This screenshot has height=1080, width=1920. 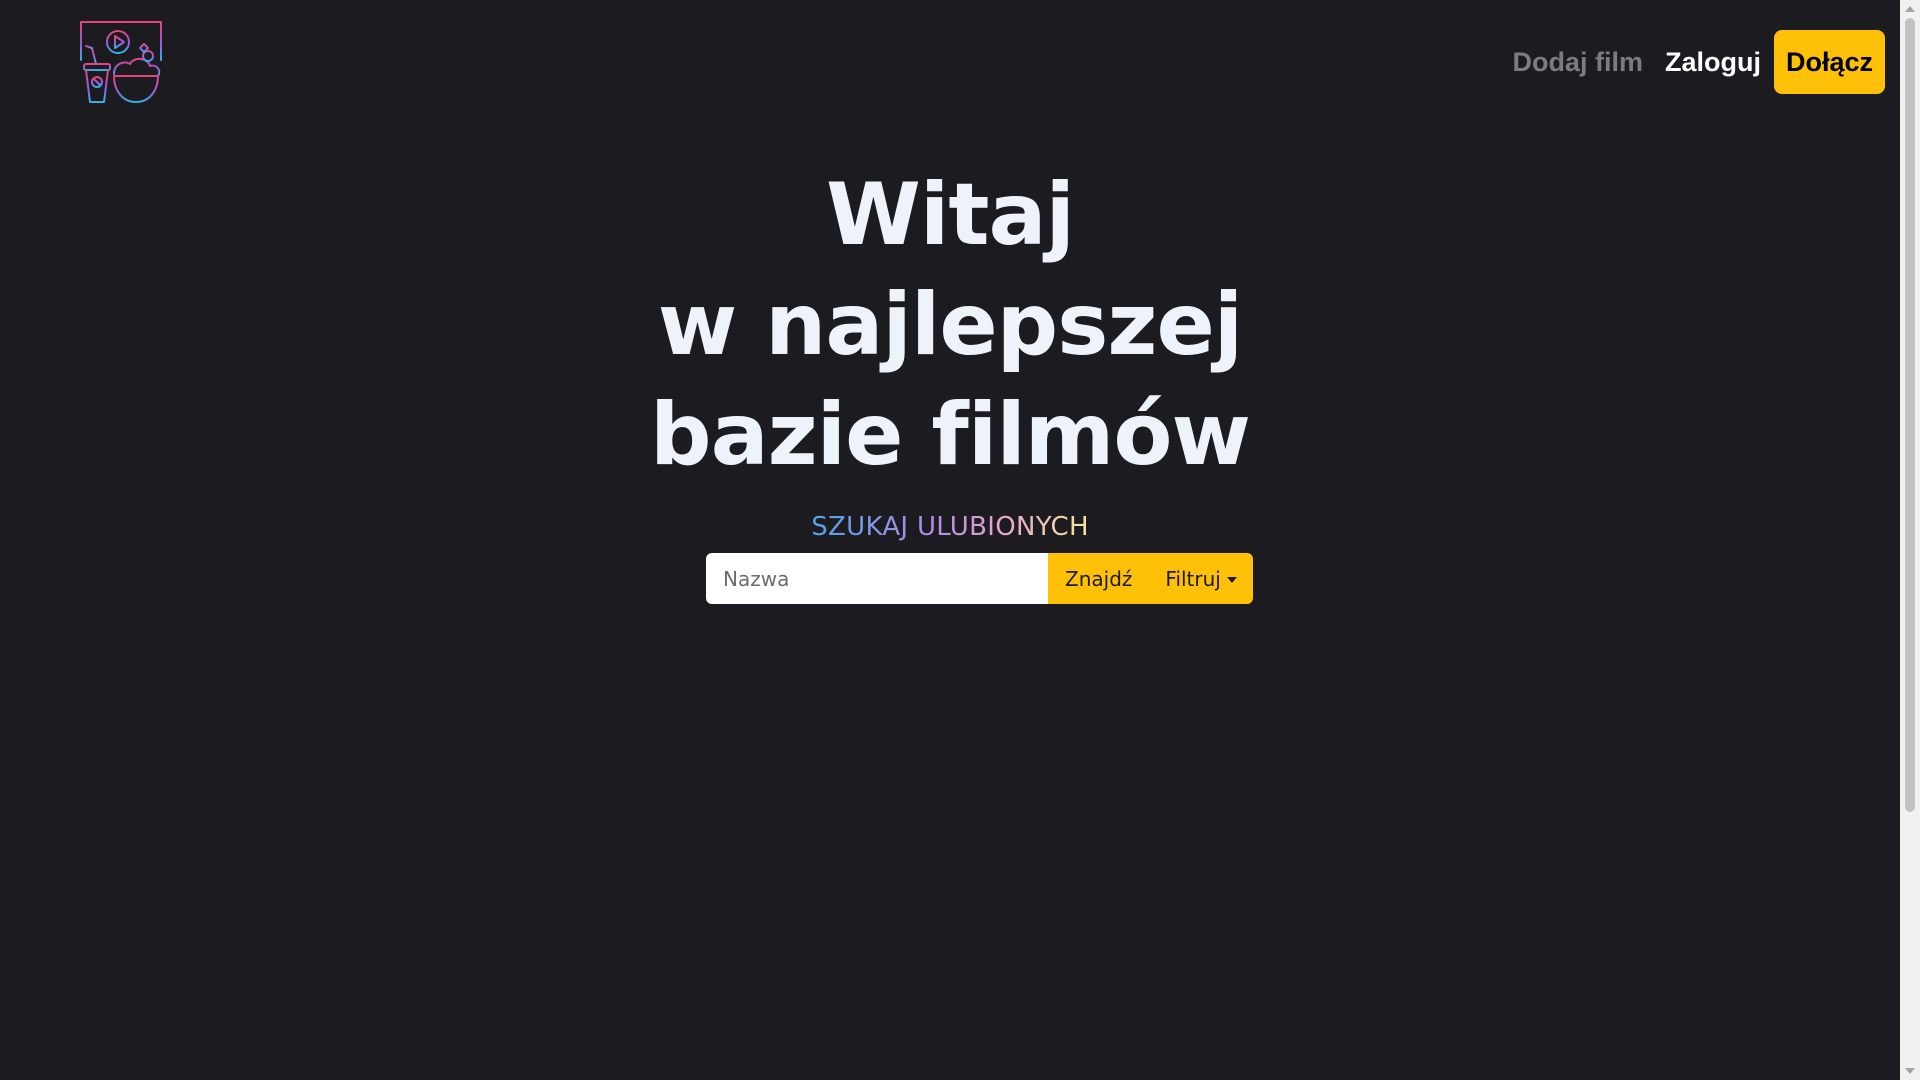 I want to click on site-logo, so click(x=121, y=62).